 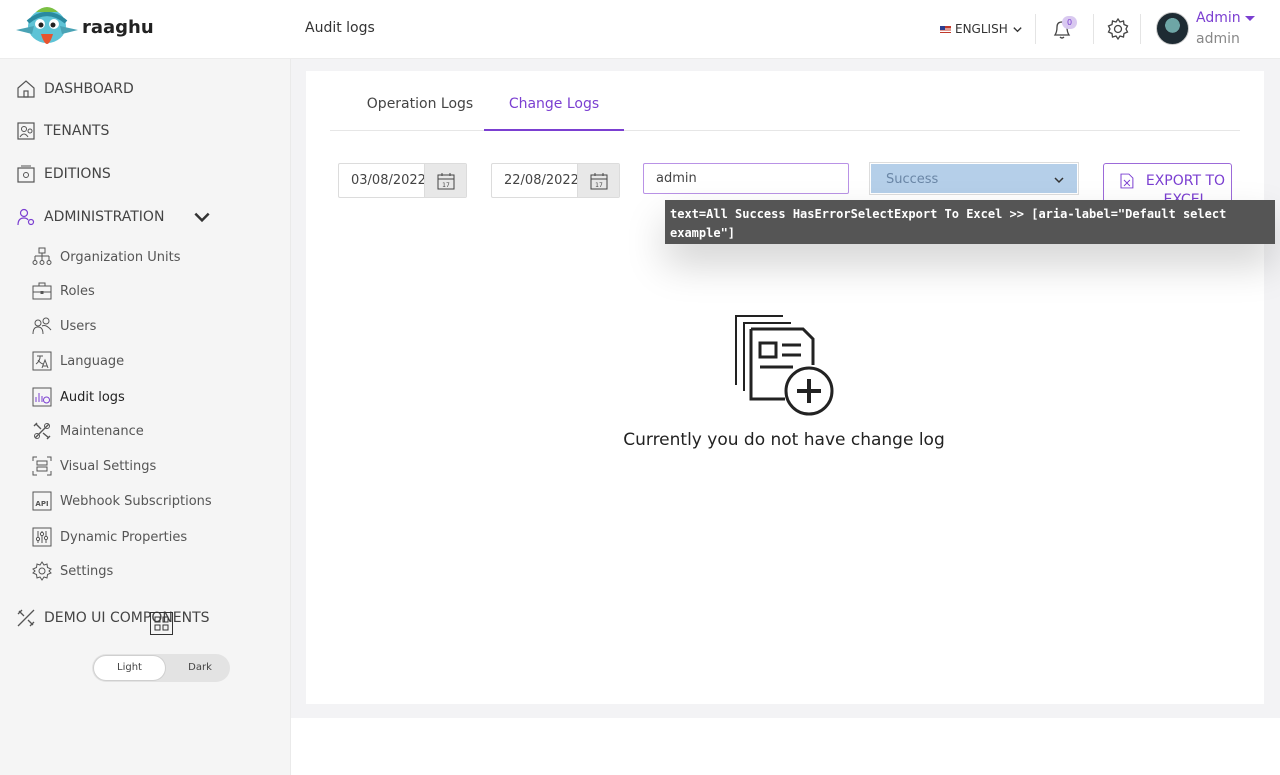 What do you see at coordinates (120, 257) in the screenshot?
I see `sidebar-item-label: Organization Units` at bounding box center [120, 257].